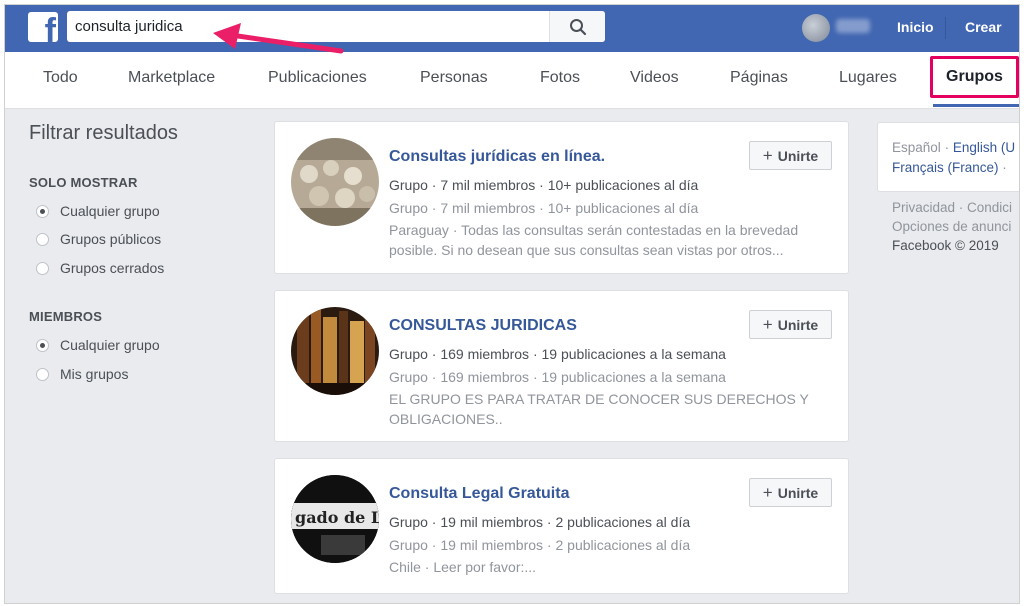 This screenshot has width=1024, height=606. I want to click on current-language: Español, so click(916, 147).